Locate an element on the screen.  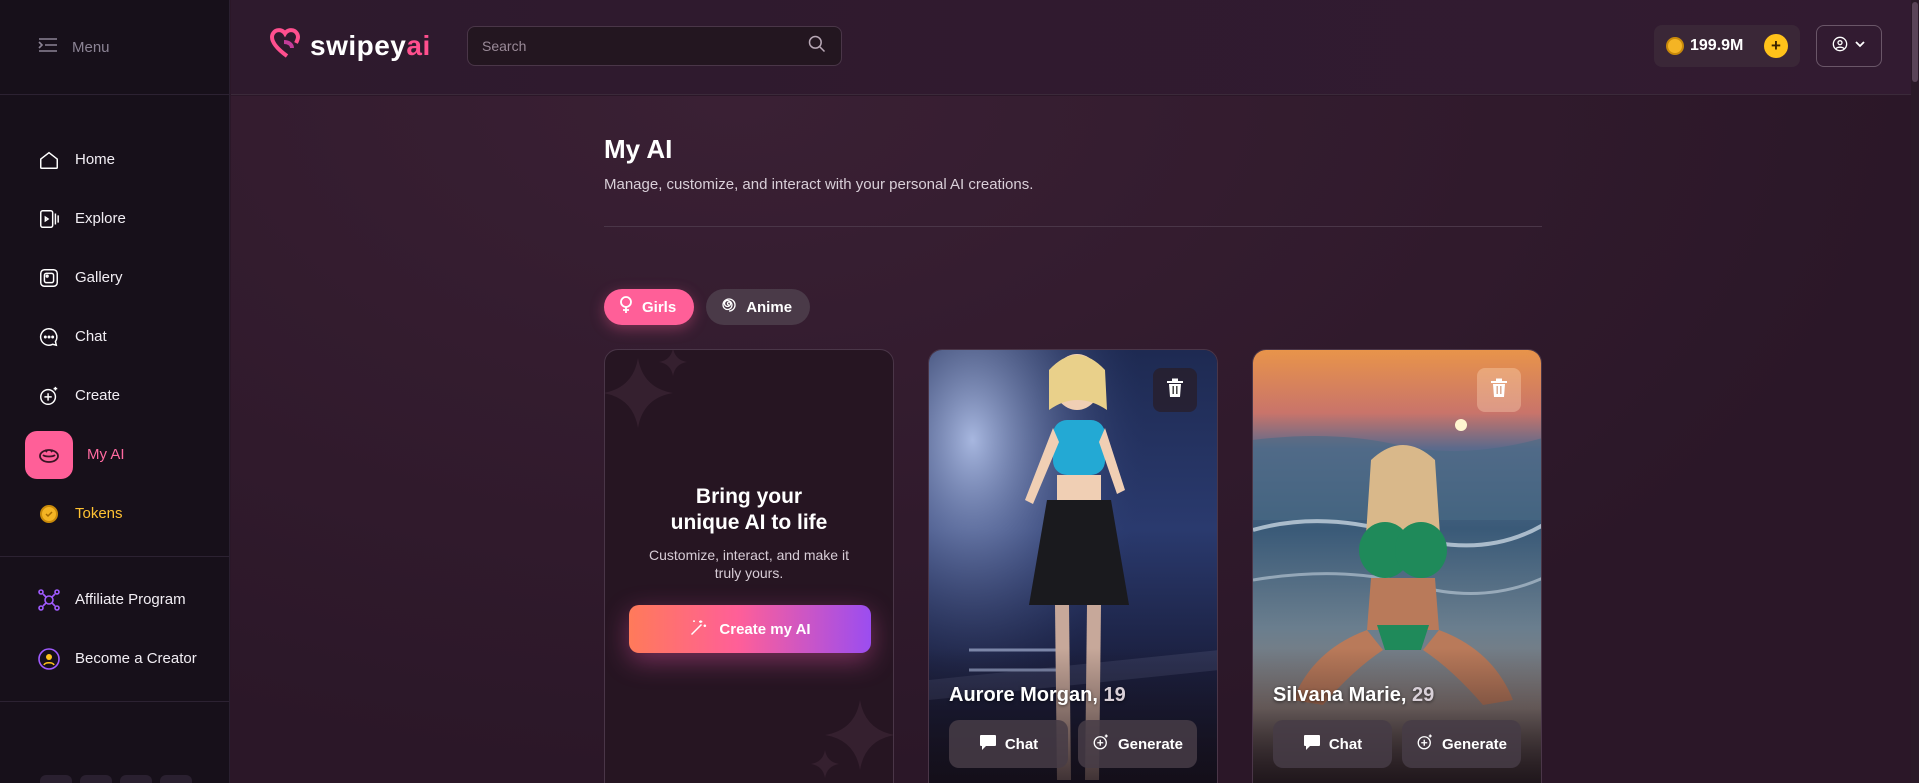
search-box is located at coordinates (654, 46).